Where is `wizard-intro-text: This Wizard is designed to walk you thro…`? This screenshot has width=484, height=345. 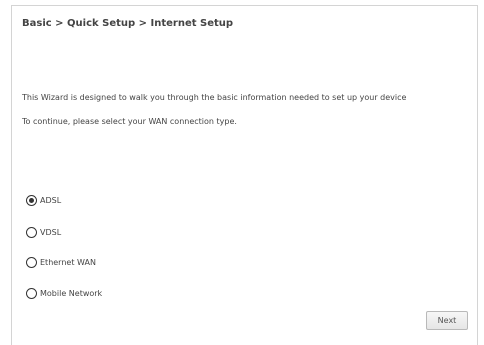
wizard-intro-text: This Wizard is designed to walk you thro… is located at coordinates (214, 97).